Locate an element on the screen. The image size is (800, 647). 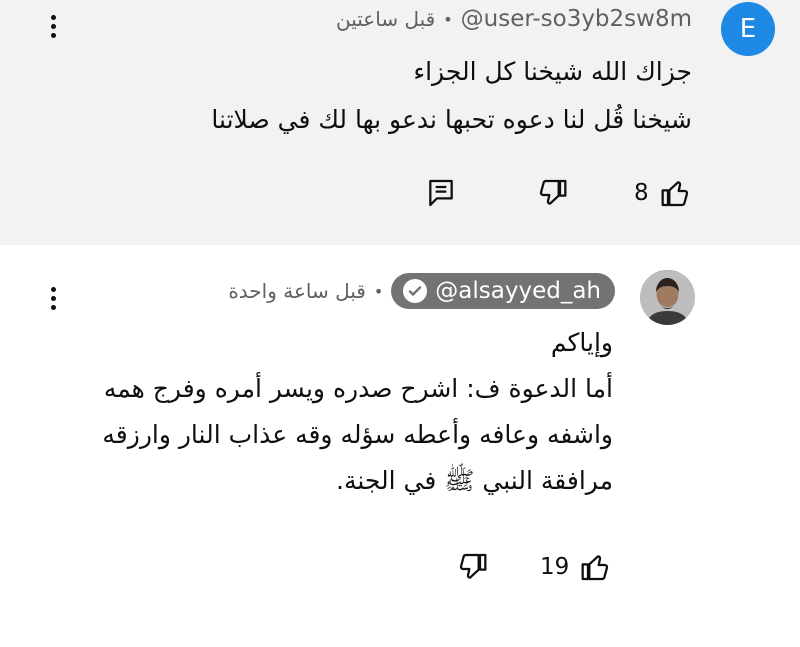
reply-header: @alsayyed_ah • قبل ساعة واحدة is located at coordinates (421, 291).